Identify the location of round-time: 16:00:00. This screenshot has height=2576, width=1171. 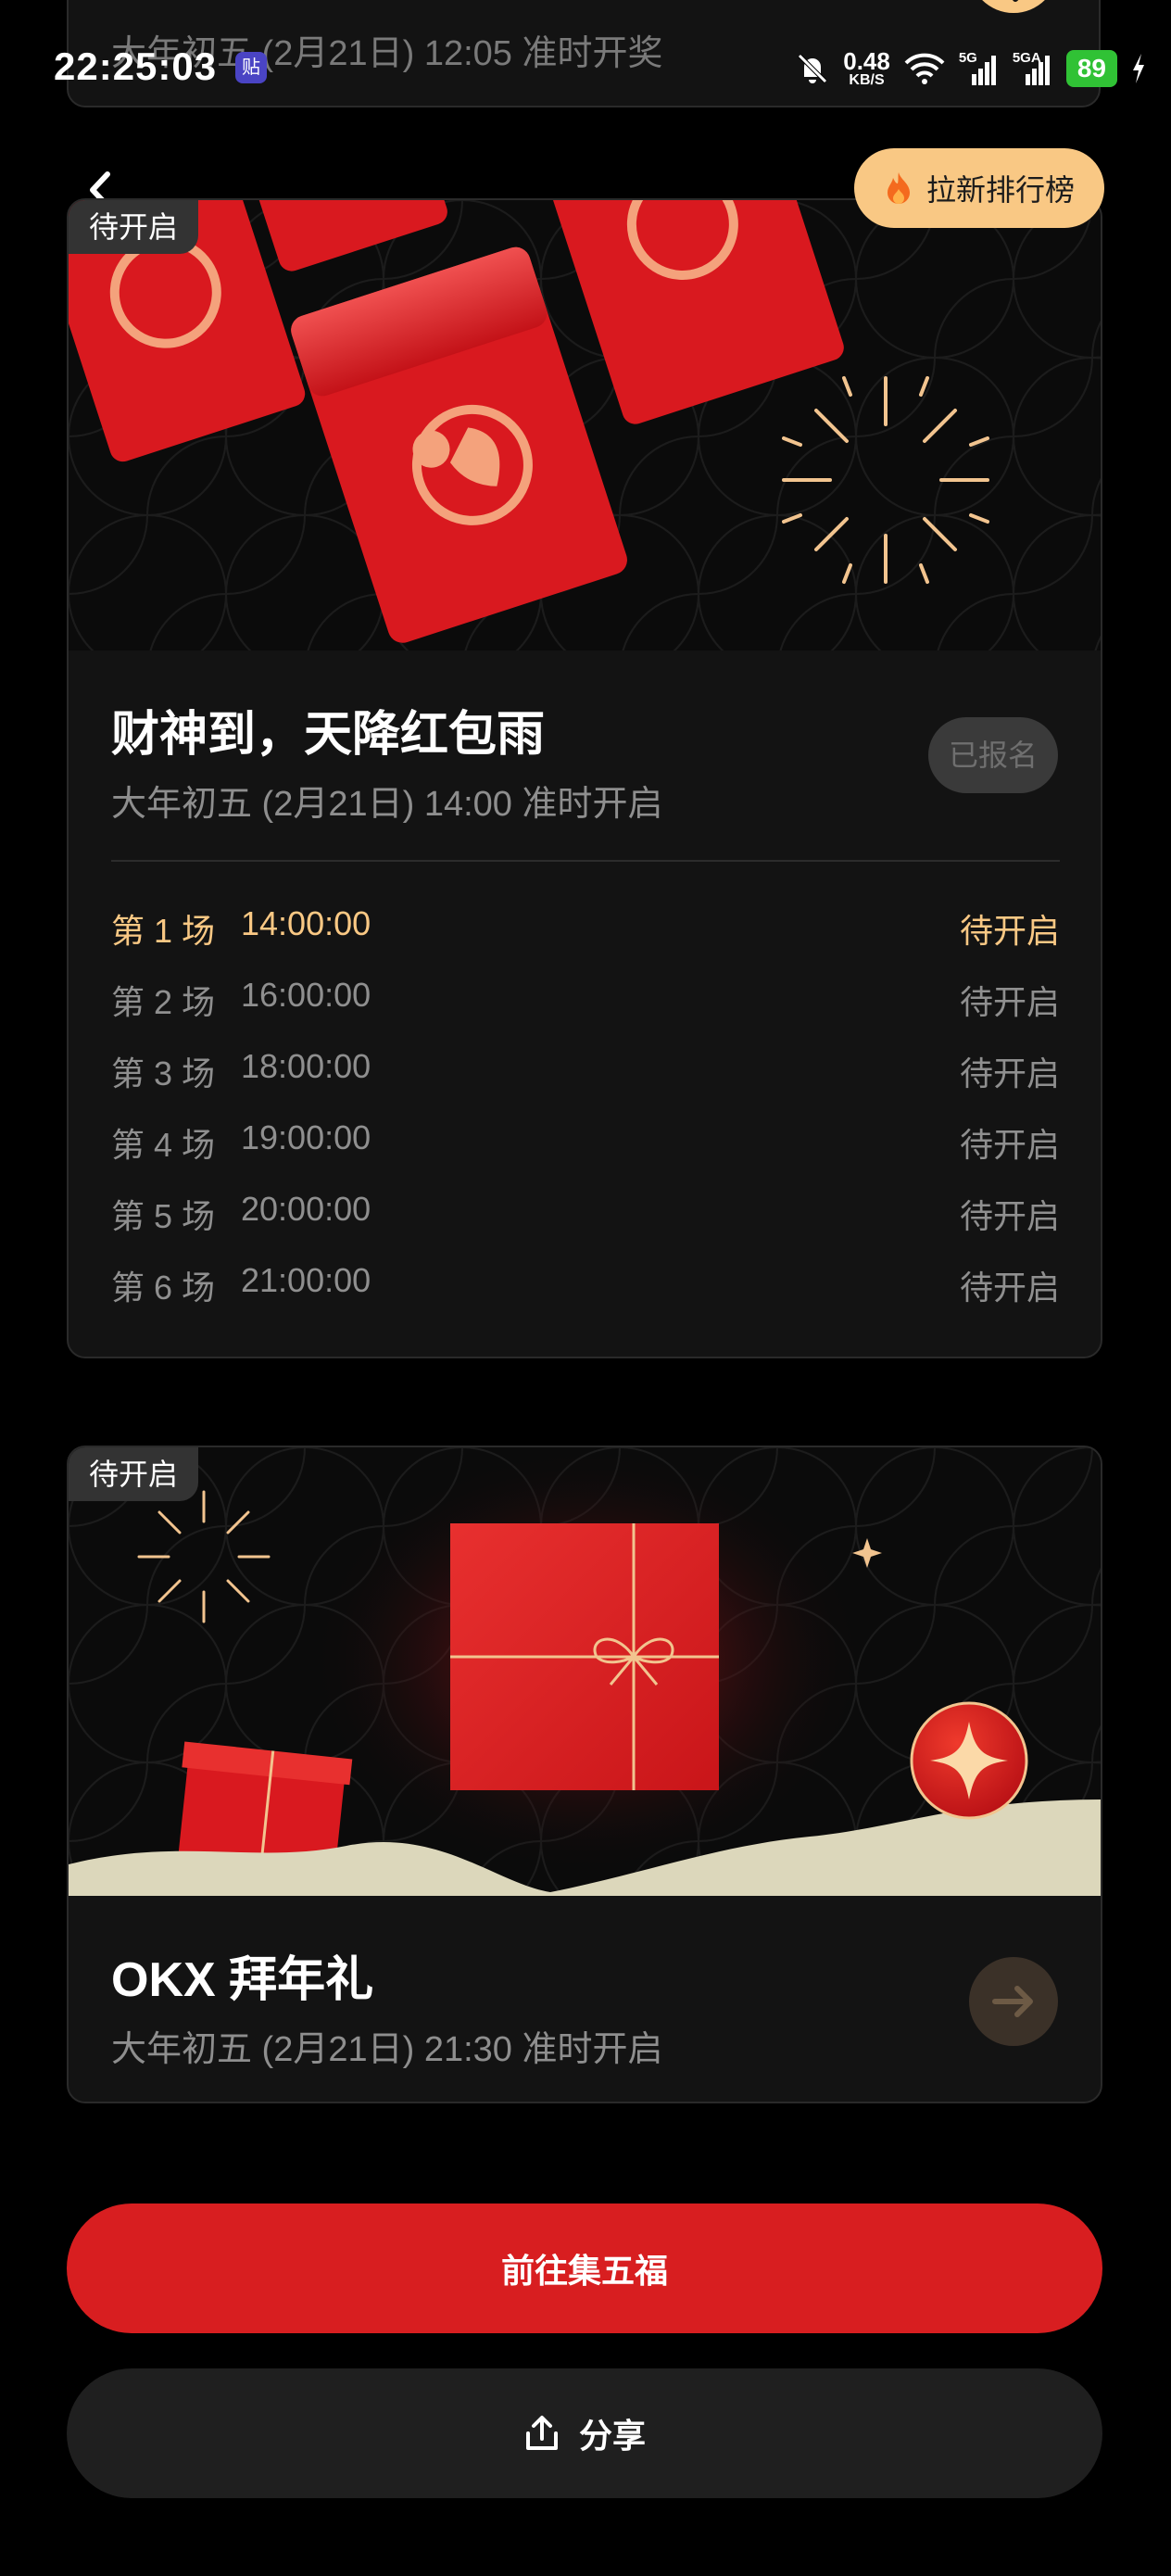
(306, 995).